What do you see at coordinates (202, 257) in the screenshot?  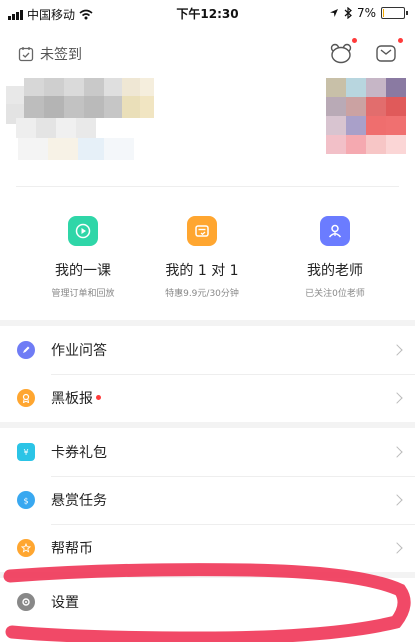 I see `one-on-one-button: 我的 1 对 1 特惠9.9元/30分钟` at bounding box center [202, 257].